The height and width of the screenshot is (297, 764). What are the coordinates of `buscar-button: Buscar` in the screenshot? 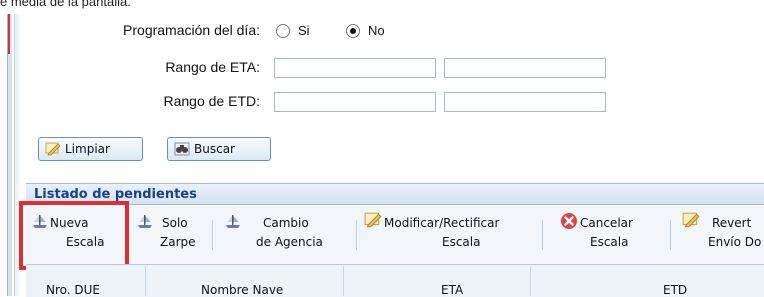 It's located at (219, 149).